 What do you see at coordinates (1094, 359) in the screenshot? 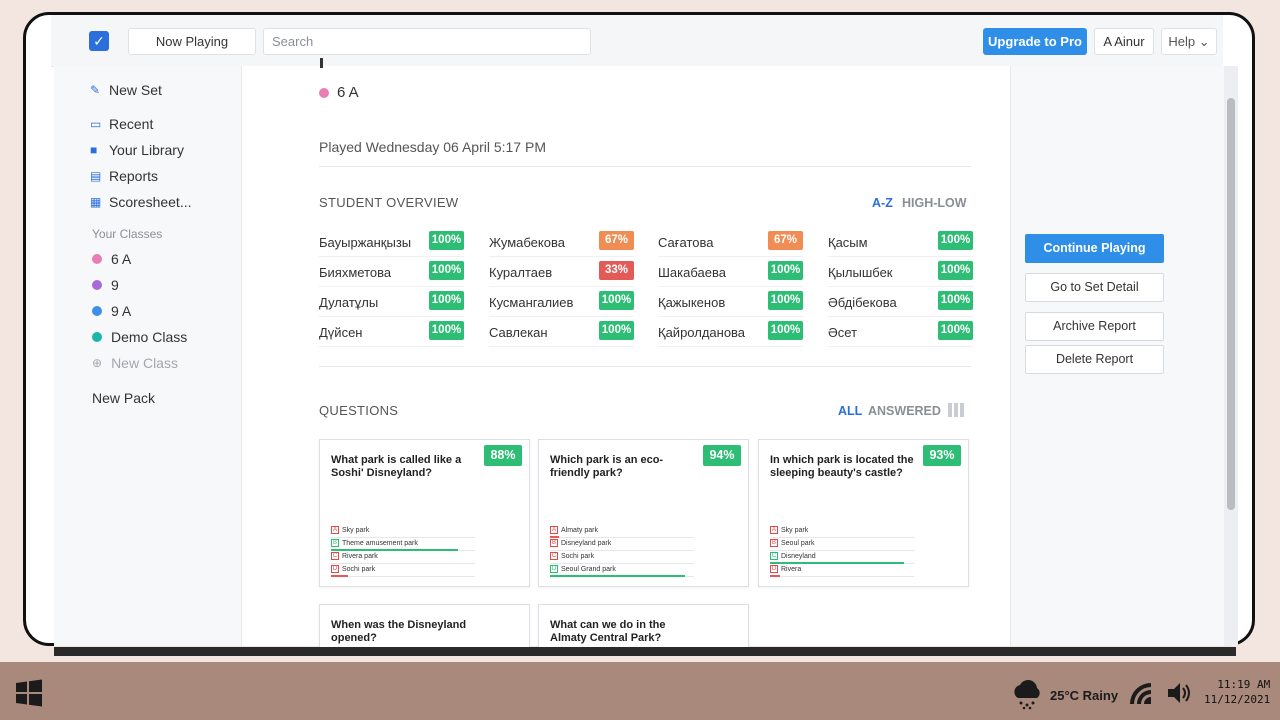
I see `delete-report-button: Delete Report` at bounding box center [1094, 359].